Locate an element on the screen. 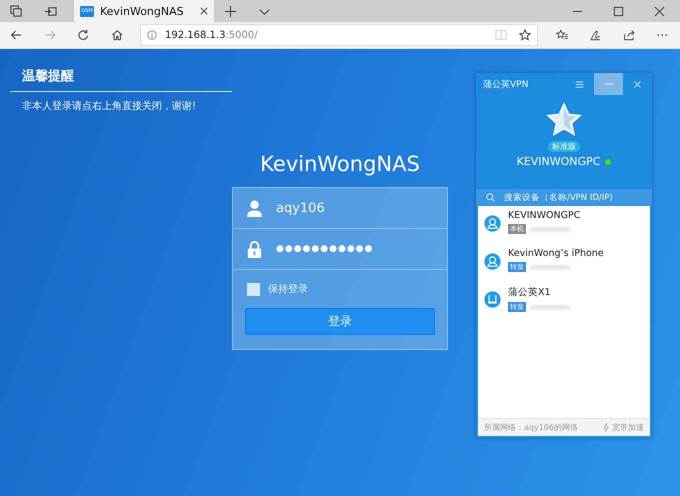 This screenshot has height=496, width=680. pen-icon is located at coordinates (595, 35).